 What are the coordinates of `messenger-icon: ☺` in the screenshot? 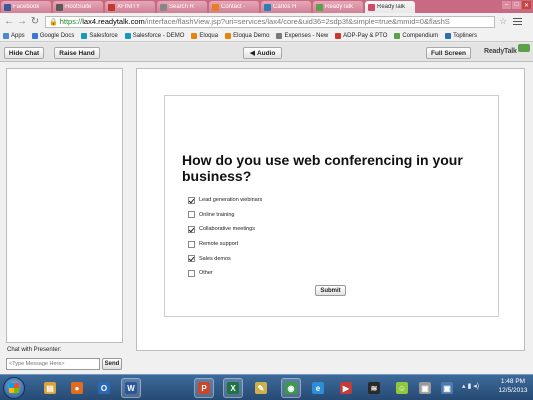 It's located at (402, 388).